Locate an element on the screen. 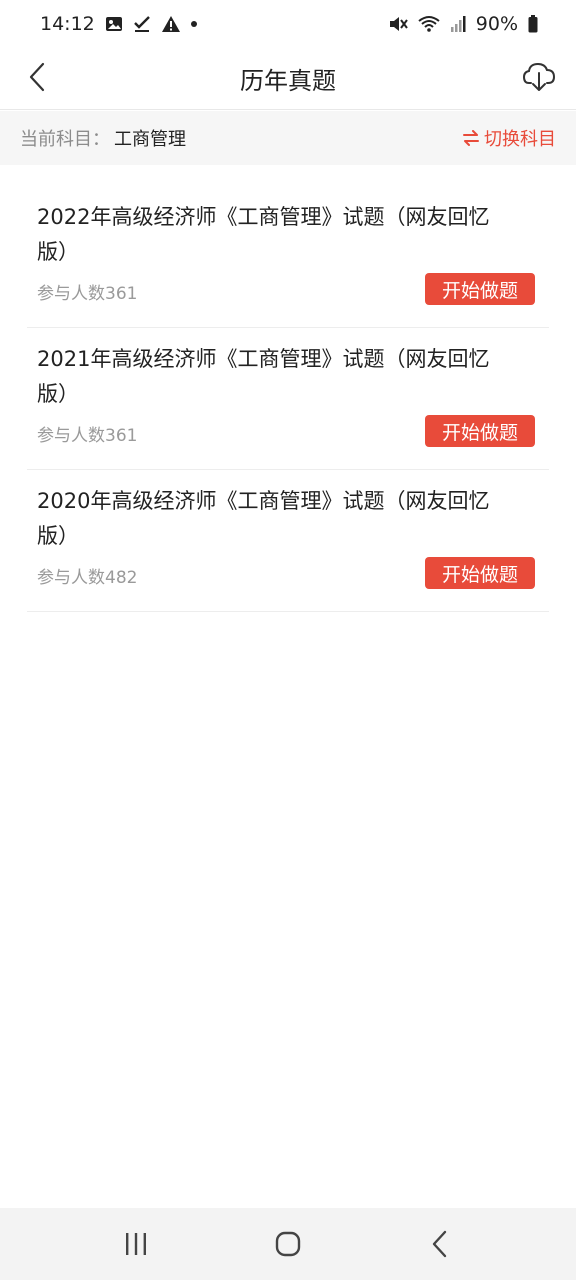  back-button is located at coordinates (37, 77).